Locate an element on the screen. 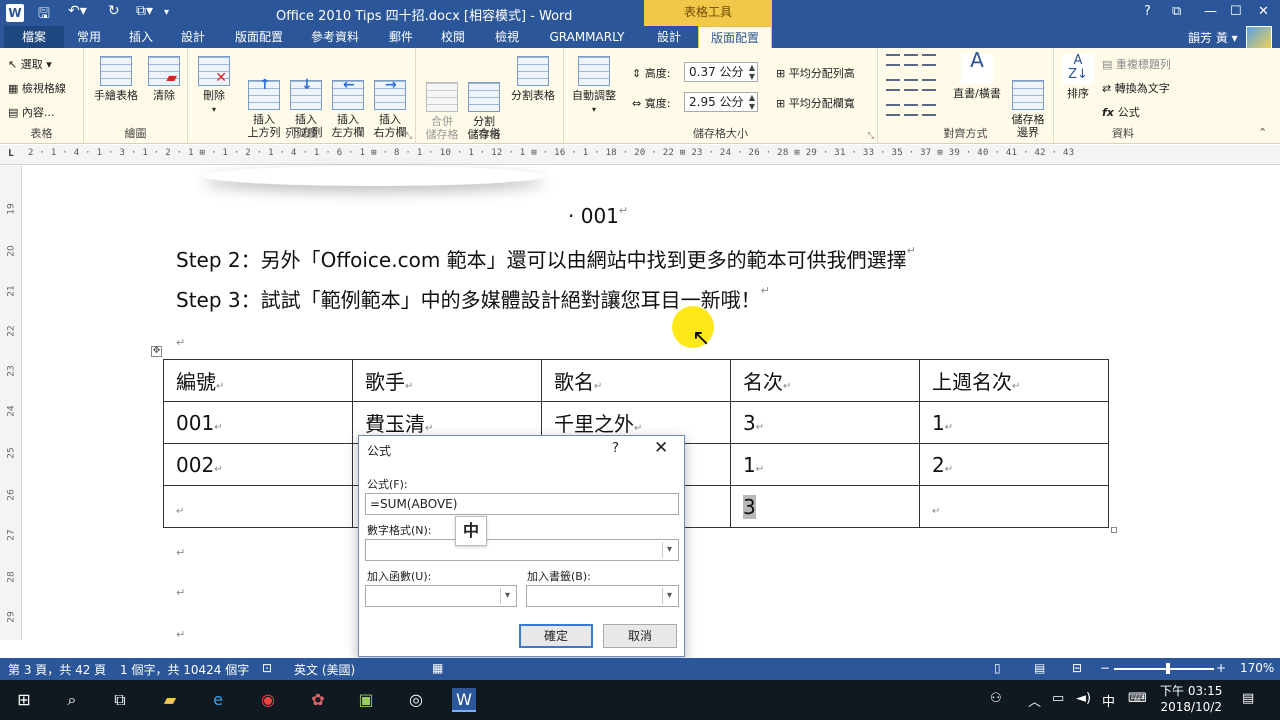  tab-file: 檔案 is located at coordinates (34, 37).